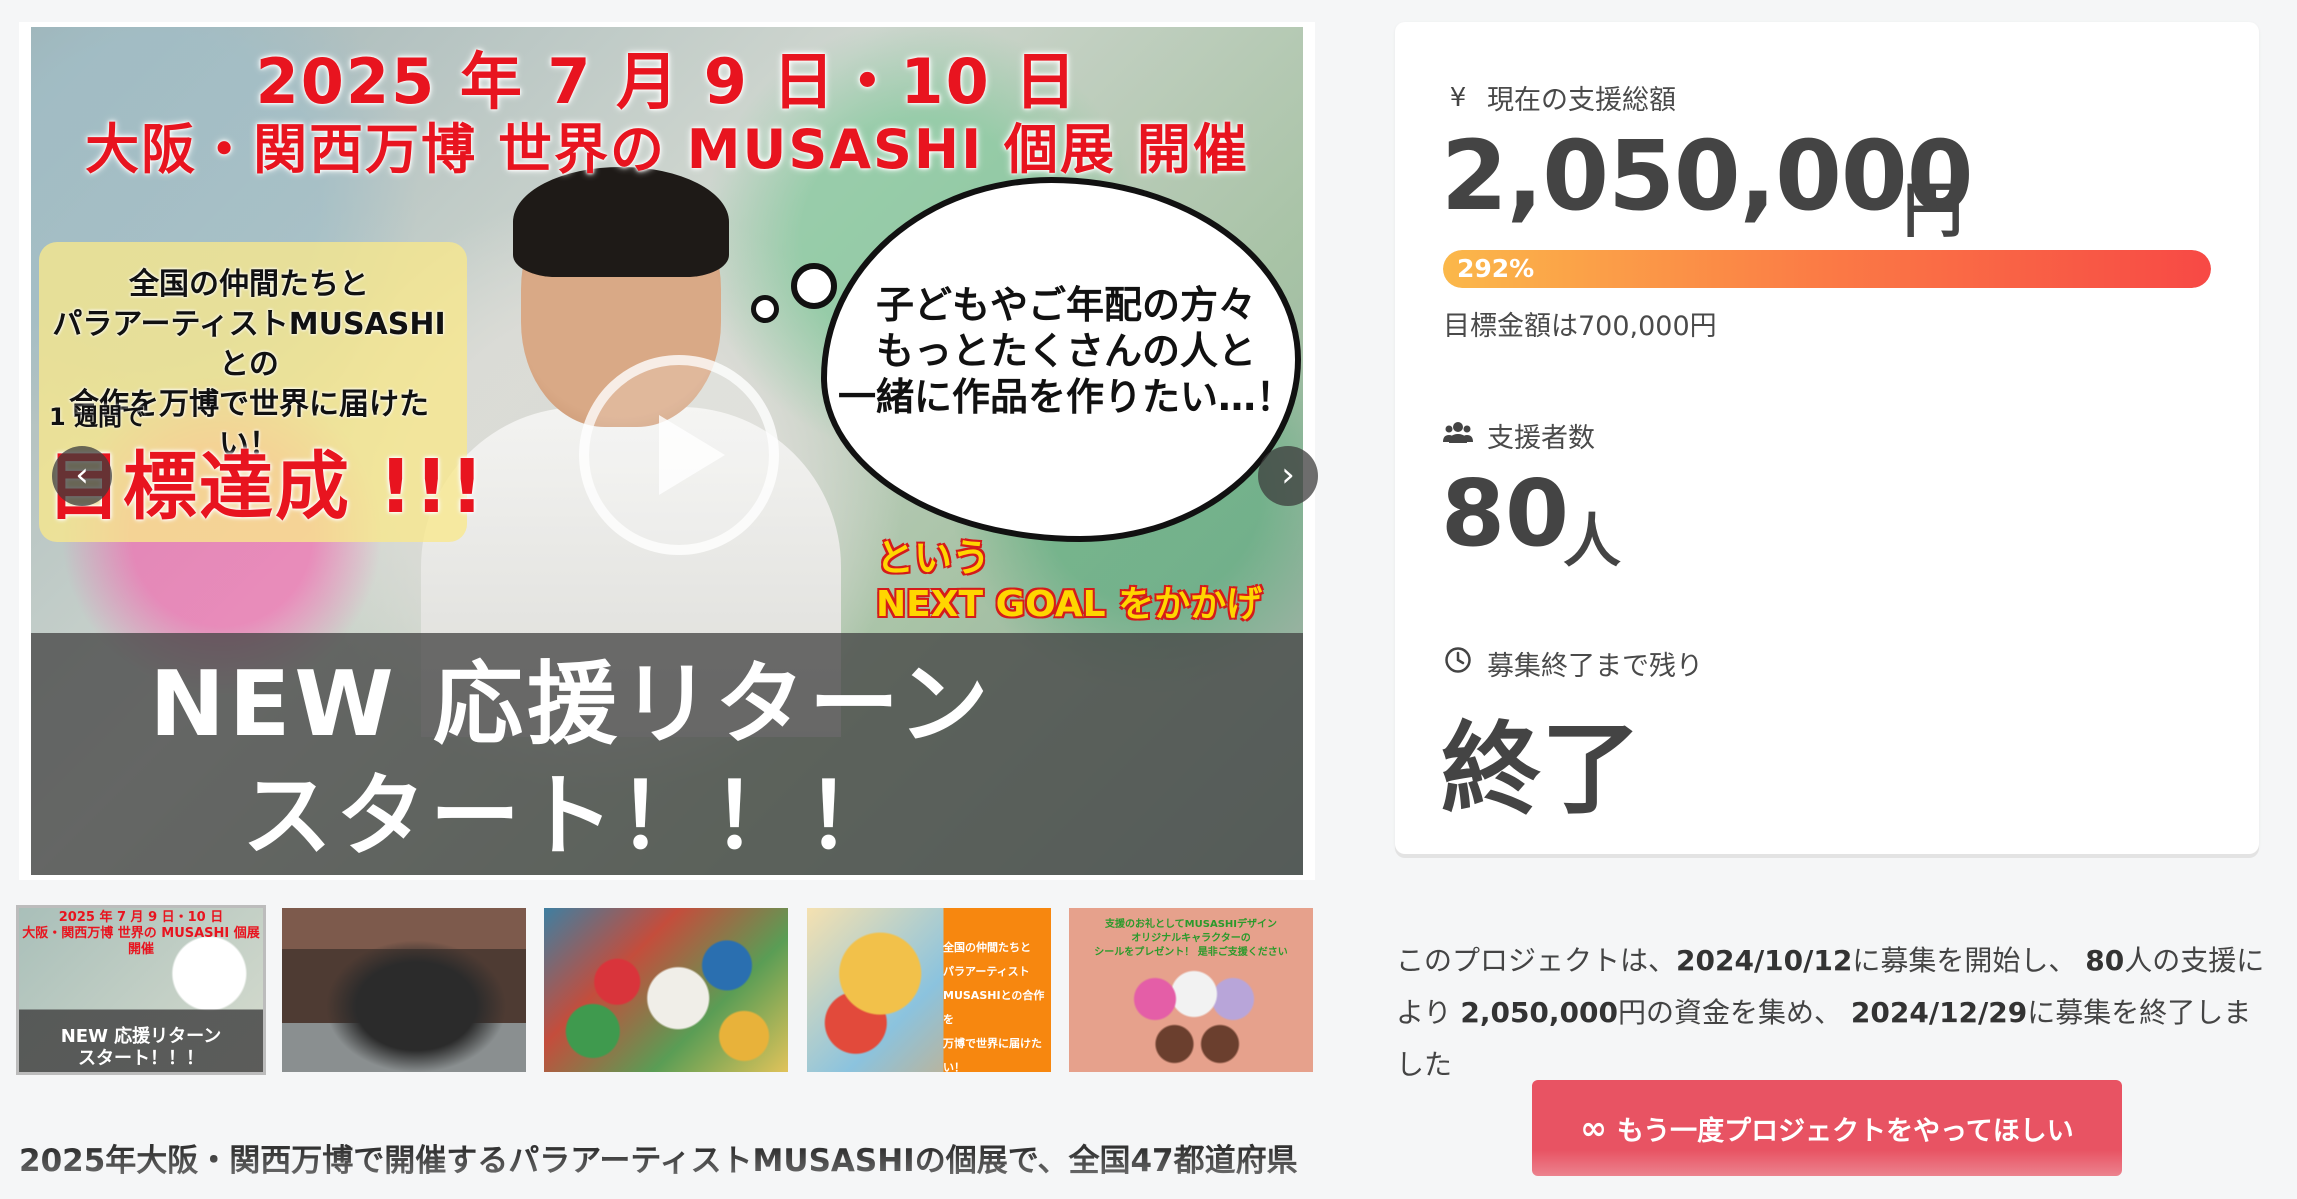 The width and height of the screenshot is (2297, 1199). I want to click on hero-achieved-text: 目標達成 !!!, so click(267, 487).